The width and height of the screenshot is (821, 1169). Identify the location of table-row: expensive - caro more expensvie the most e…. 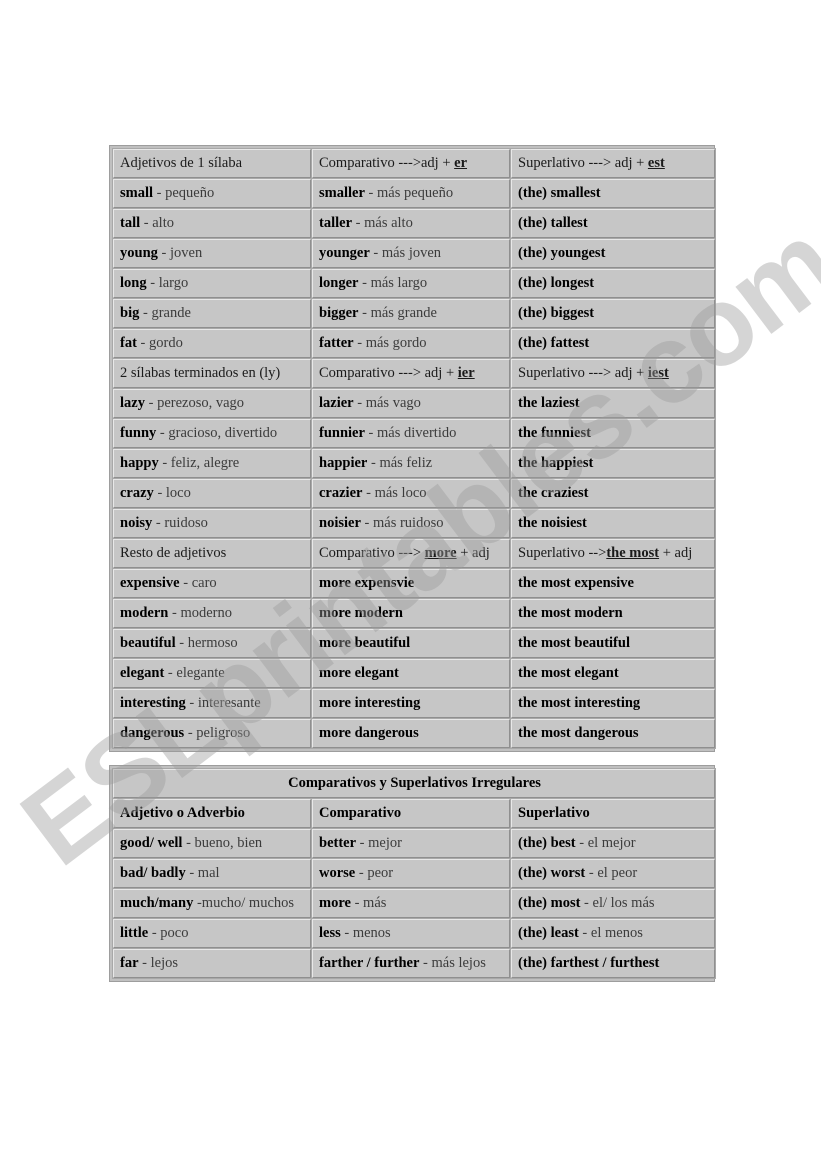
(414, 583).